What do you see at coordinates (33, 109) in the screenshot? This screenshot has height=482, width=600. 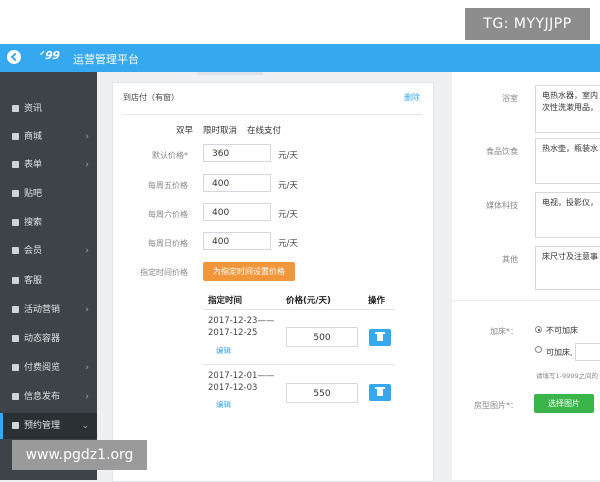 I see `sidebar-item-label: 资讯` at bounding box center [33, 109].